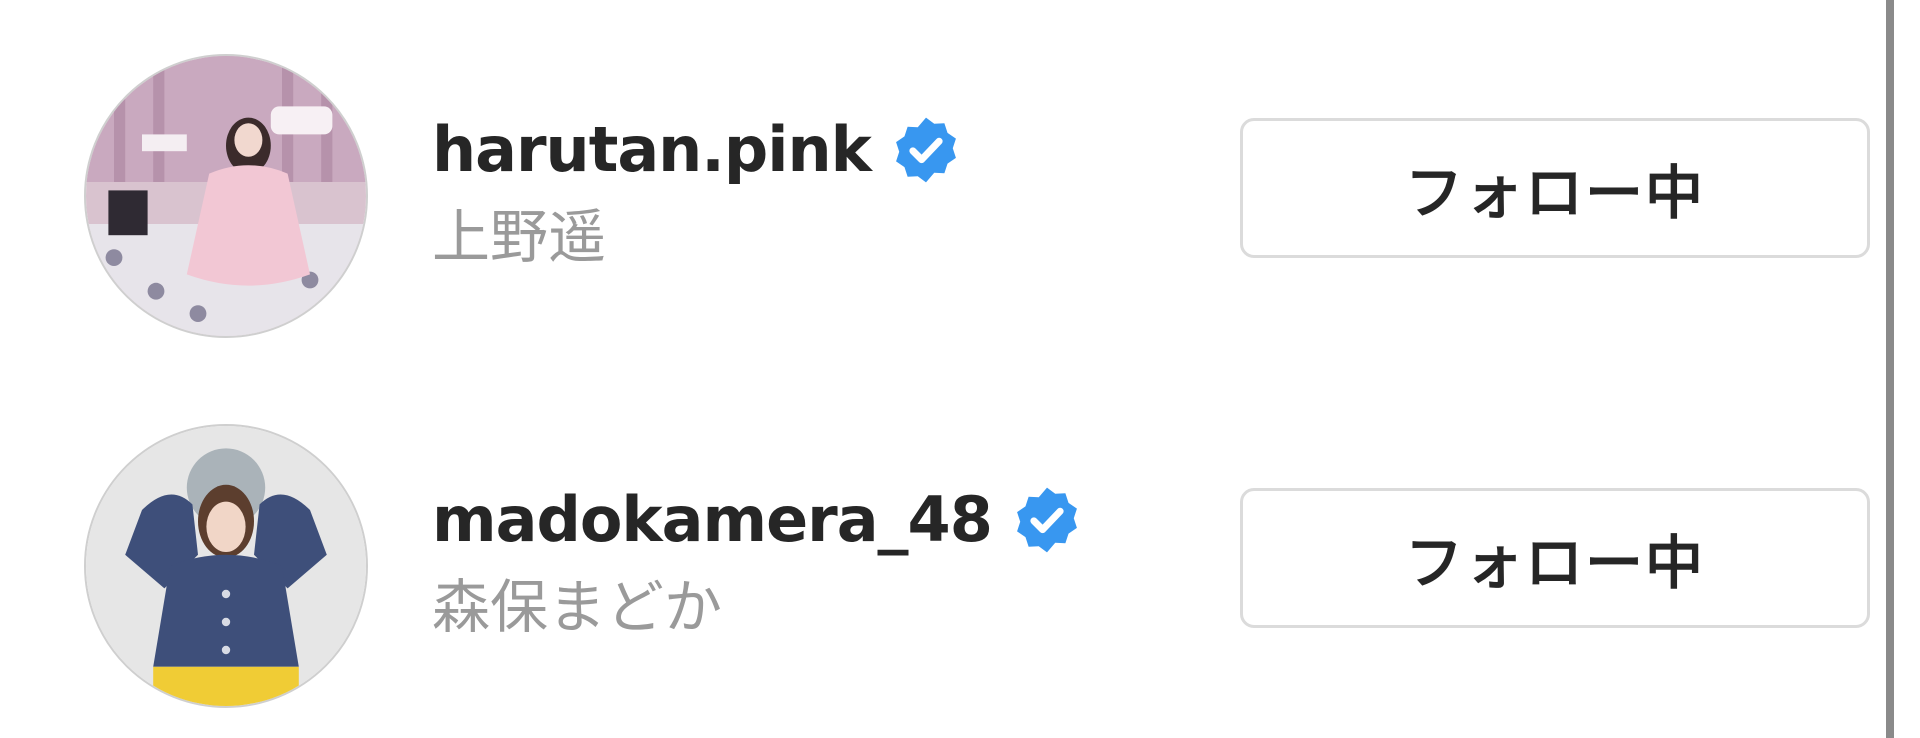 Image resolution: width=1920 pixels, height=738 pixels. What do you see at coordinates (577, 607) in the screenshot?
I see `full-name: 森保まどか` at bounding box center [577, 607].